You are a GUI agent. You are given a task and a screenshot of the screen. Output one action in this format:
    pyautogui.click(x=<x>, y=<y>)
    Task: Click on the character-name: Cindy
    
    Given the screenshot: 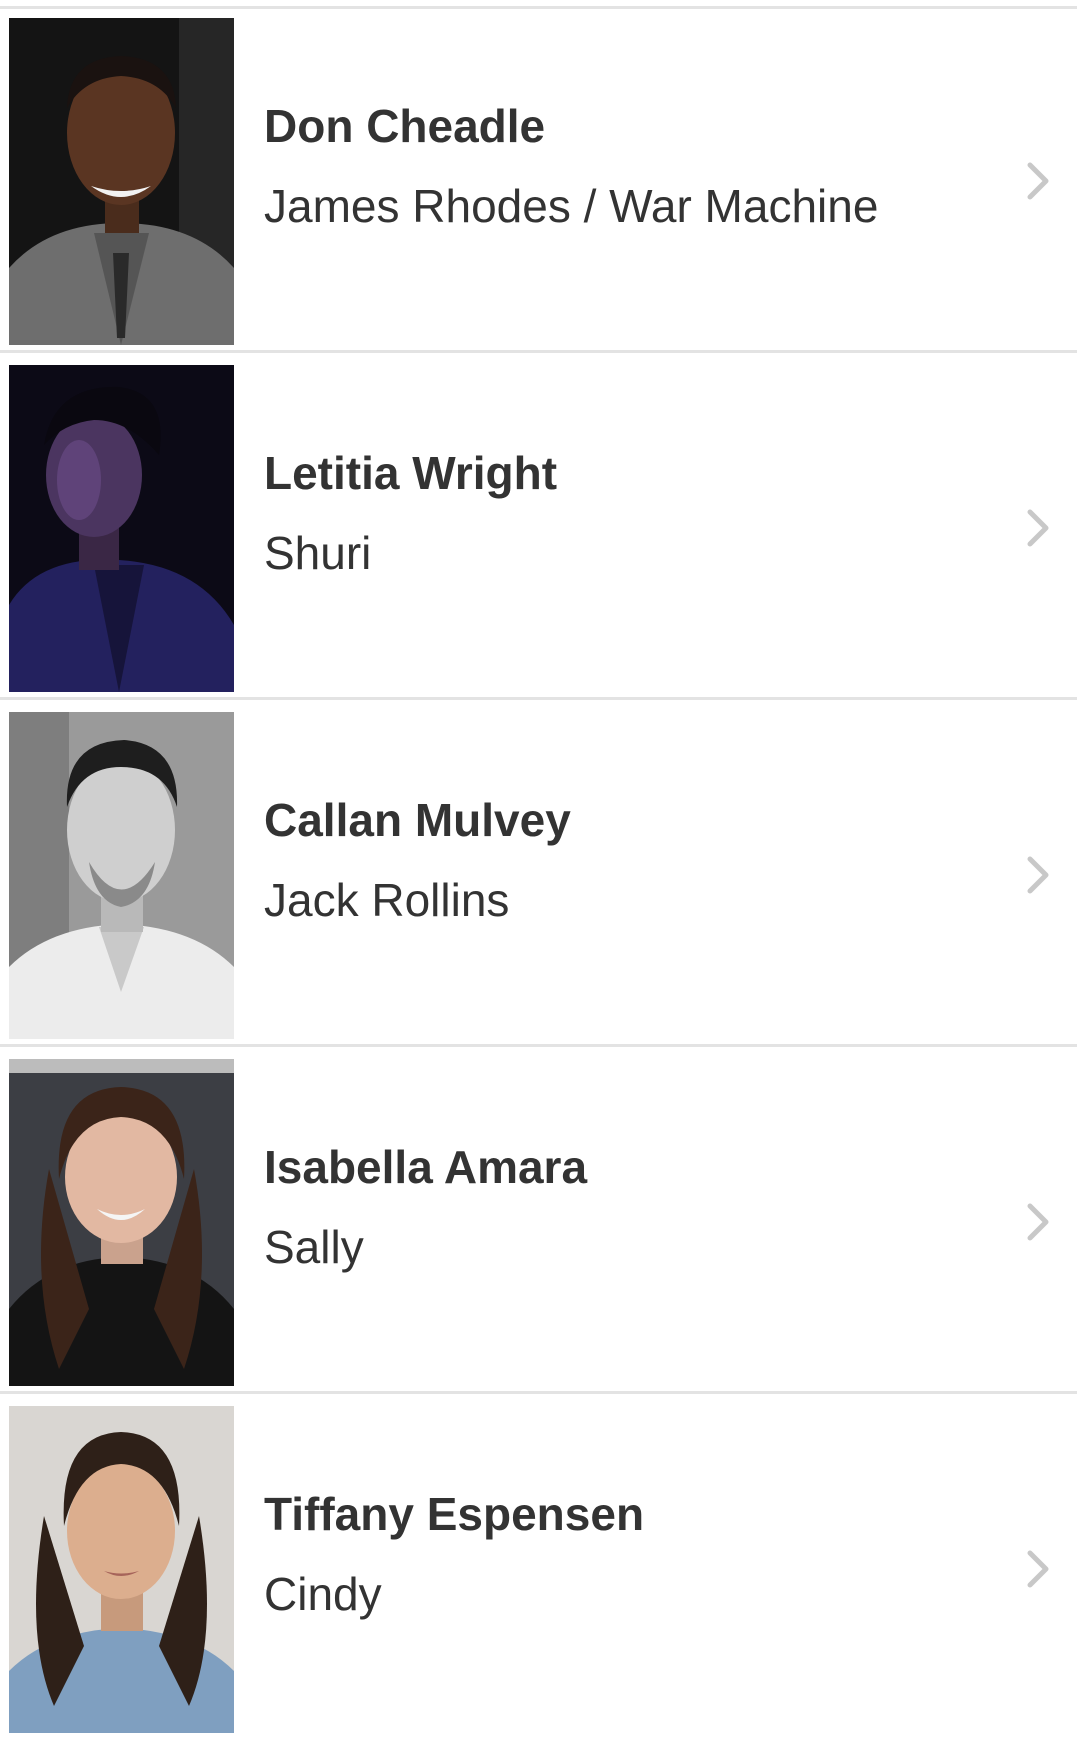 What is the action you would take?
    pyautogui.click(x=323, y=1594)
    